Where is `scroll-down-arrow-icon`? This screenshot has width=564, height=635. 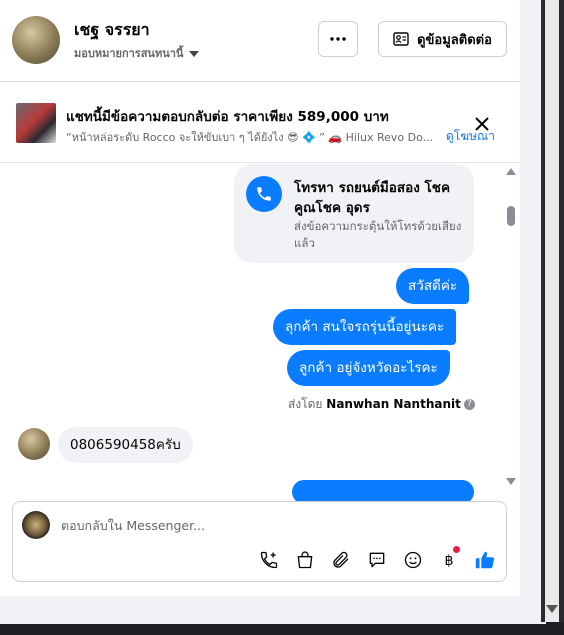 scroll-down-arrow-icon is located at coordinates (511, 481).